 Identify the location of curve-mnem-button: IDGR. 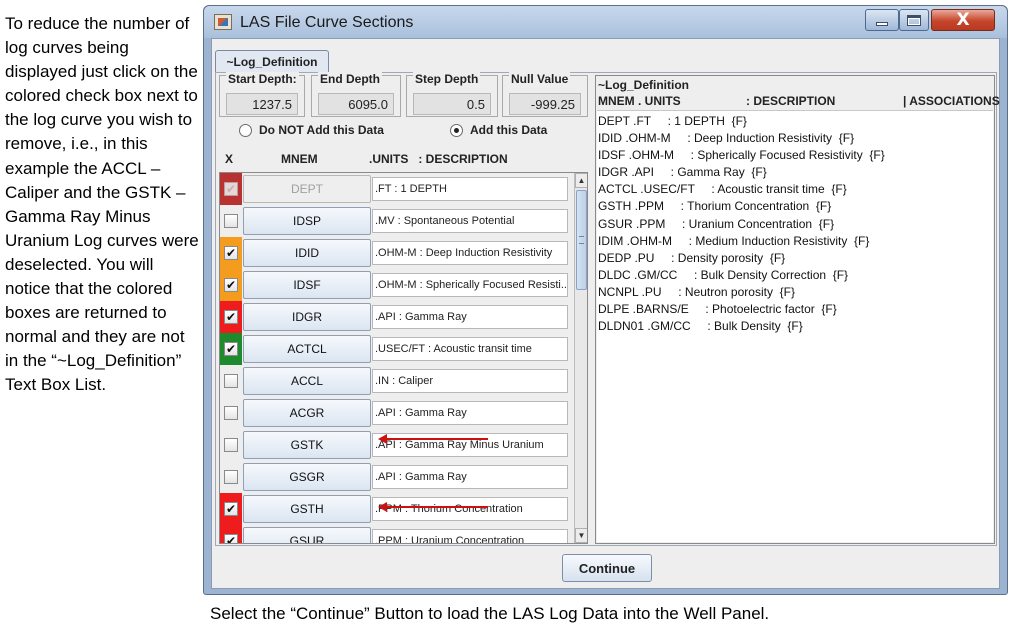
(307, 317).